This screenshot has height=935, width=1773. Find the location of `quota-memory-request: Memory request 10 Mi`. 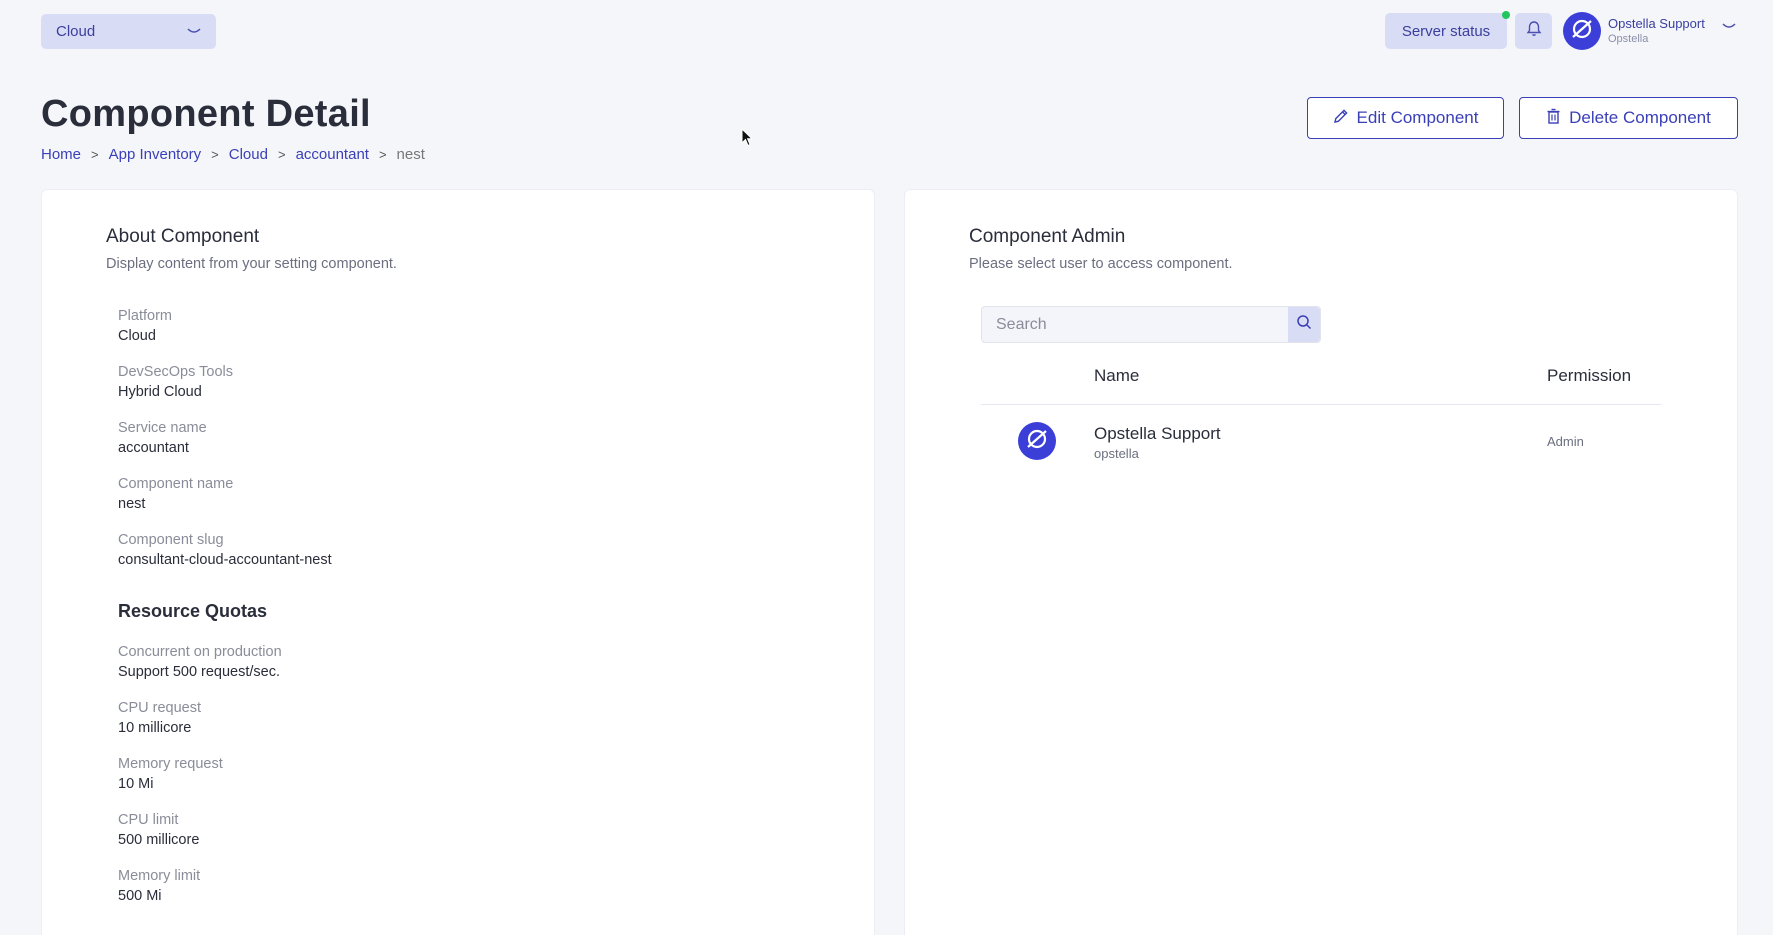

quota-memory-request: Memory request 10 Mi is located at coordinates (170, 774).